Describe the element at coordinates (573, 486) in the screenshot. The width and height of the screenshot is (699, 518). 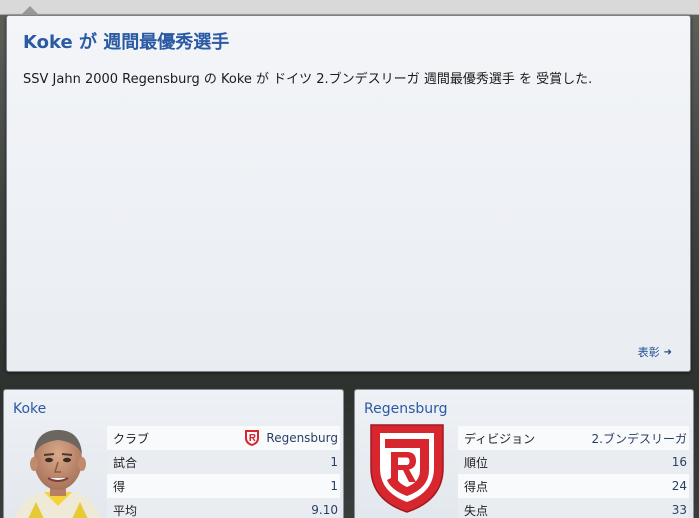
I see `stat-row-goals-for: 得点 24` at that location.